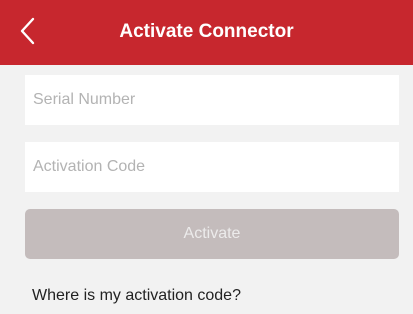 The width and height of the screenshot is (413, 314). I want to click on activation-code-help-link: Where is my activation code?, so click(136, 296).